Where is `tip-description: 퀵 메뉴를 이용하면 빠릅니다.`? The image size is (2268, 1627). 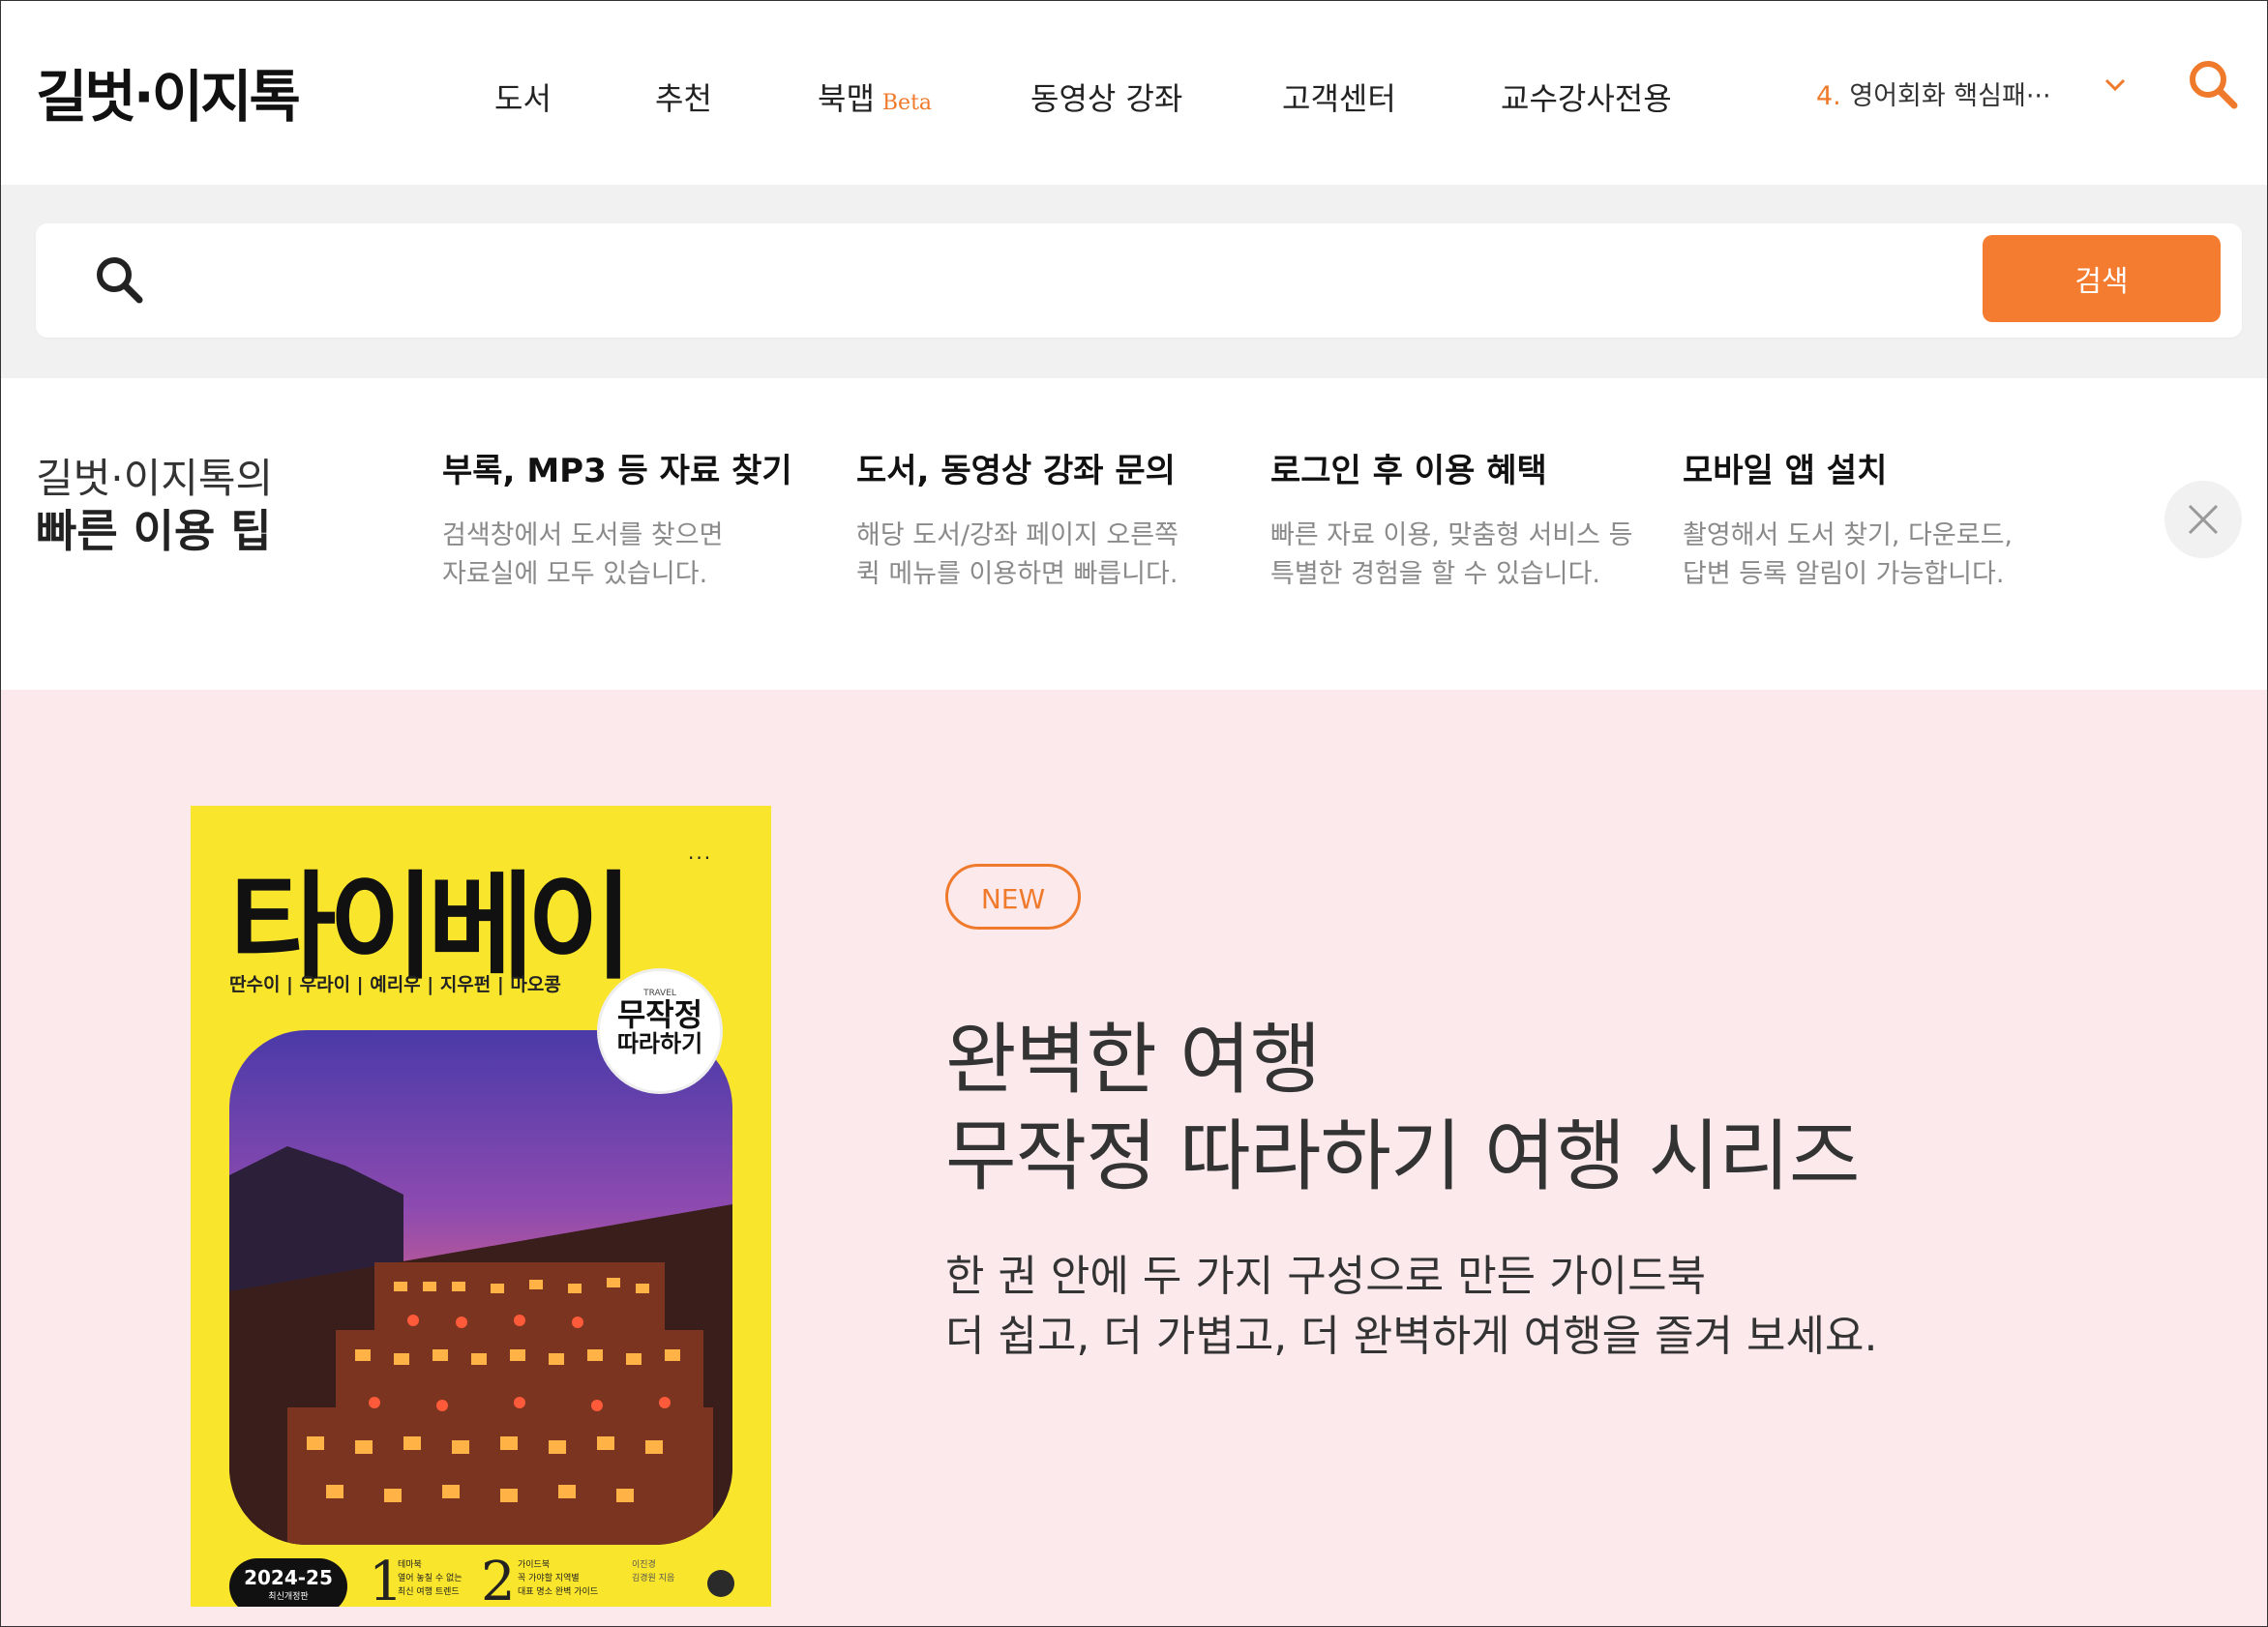
tip-description: 퀵 메뉴를 이용하면 빠릅니다. is located at coordinates (1018, 574).